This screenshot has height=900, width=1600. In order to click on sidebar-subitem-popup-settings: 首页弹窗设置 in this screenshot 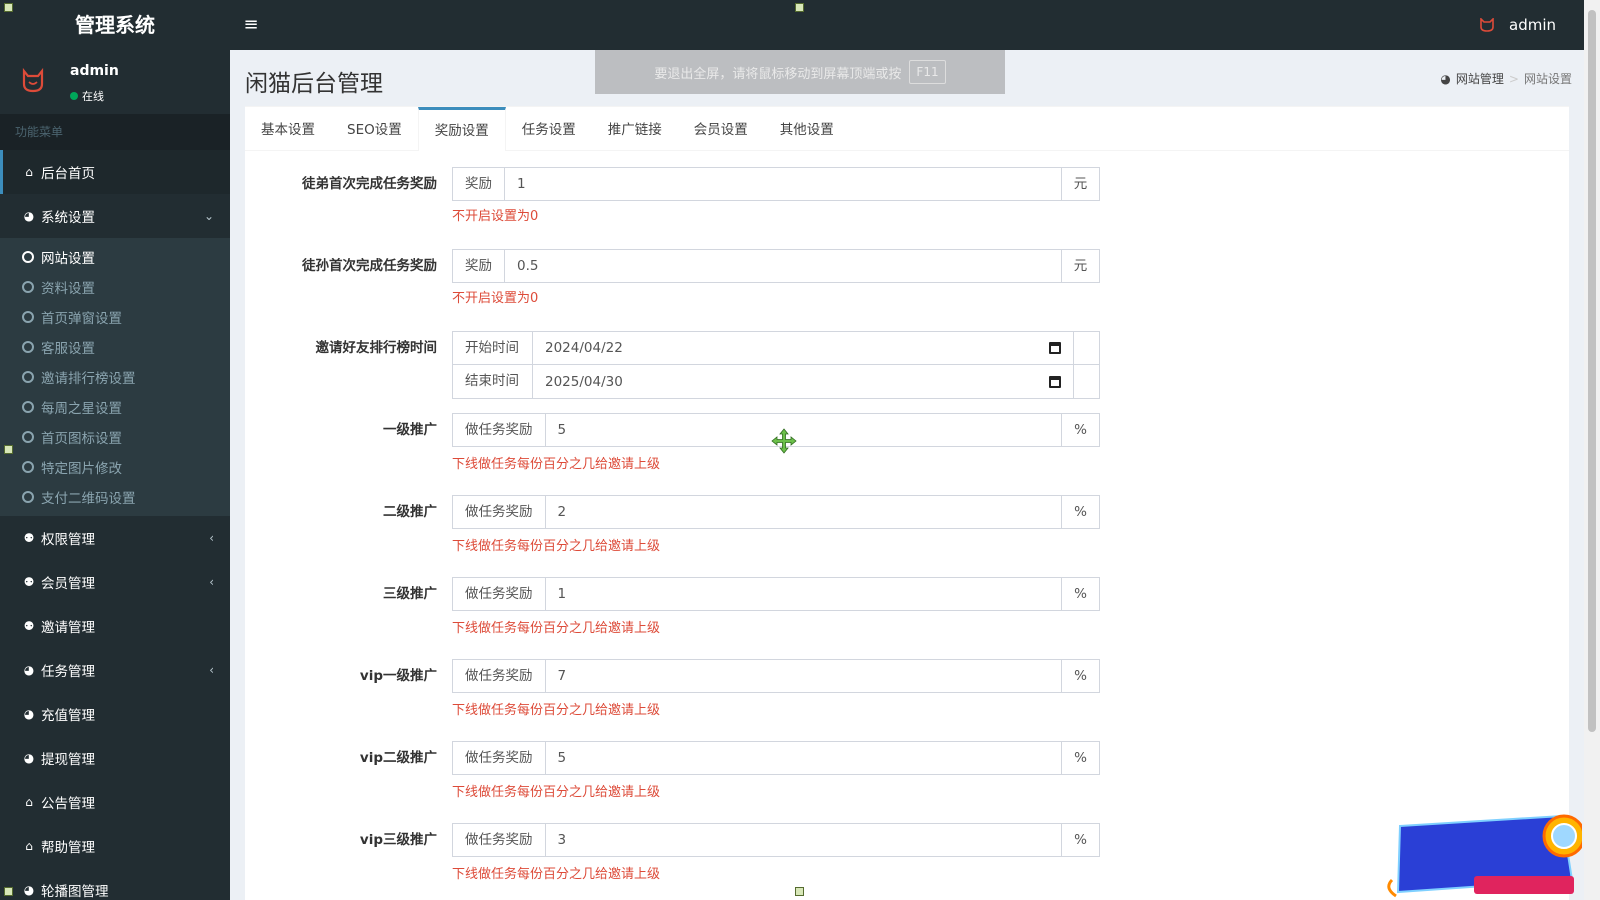, I will do `click(115, 317)`.